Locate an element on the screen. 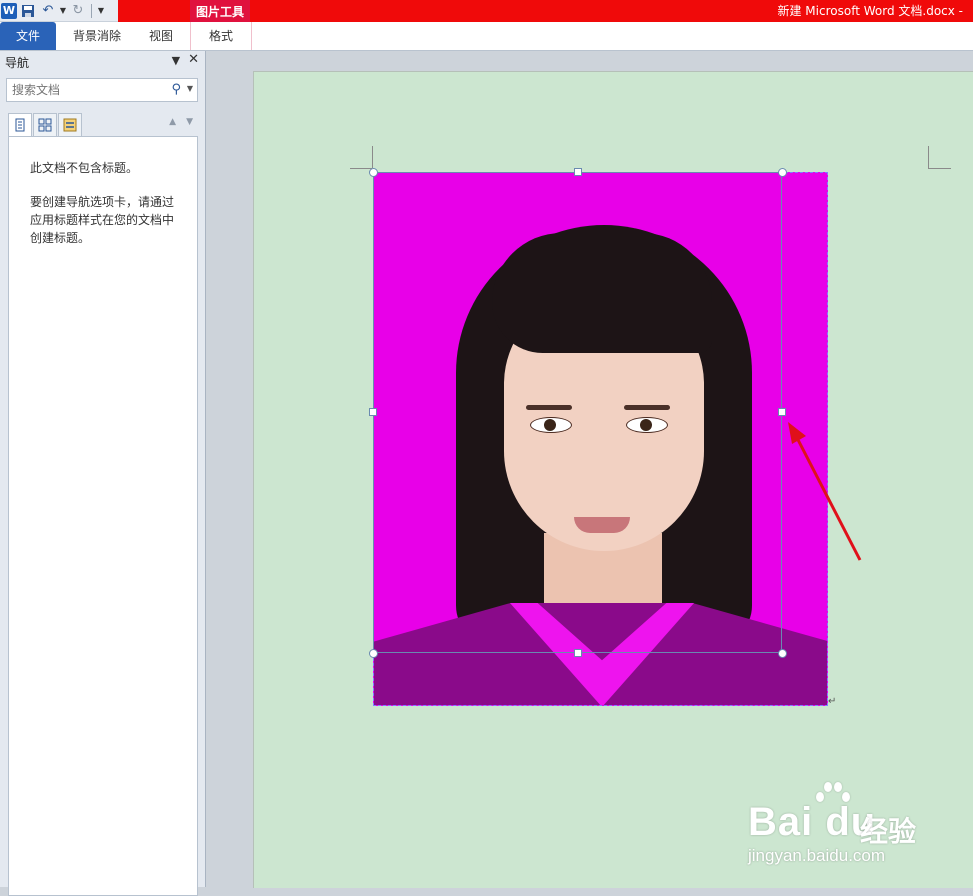 The height and width of the screenshot is (896, 973). resize-handle-bottom-left is located at coordinates (373, 653).